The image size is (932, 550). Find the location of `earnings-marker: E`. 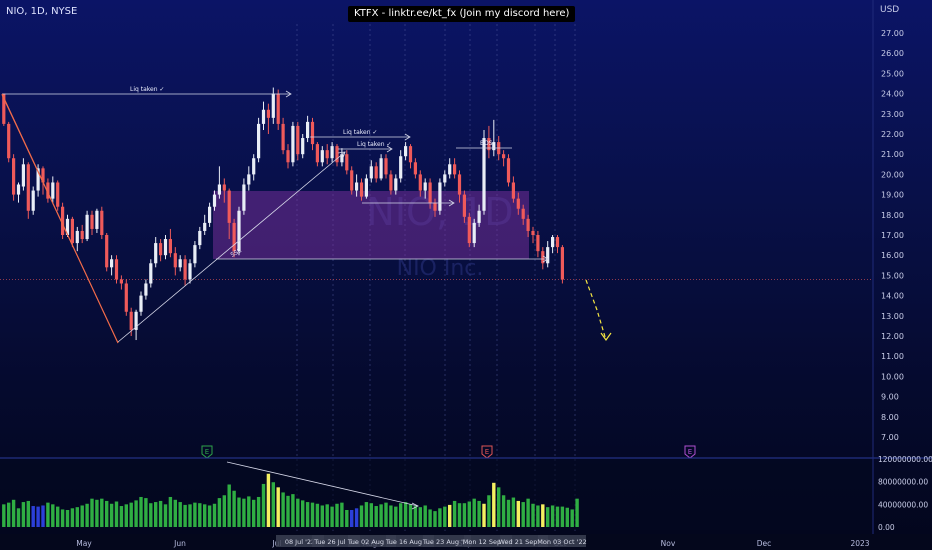

earnings-marker: E is located at coordinates (207, 452).